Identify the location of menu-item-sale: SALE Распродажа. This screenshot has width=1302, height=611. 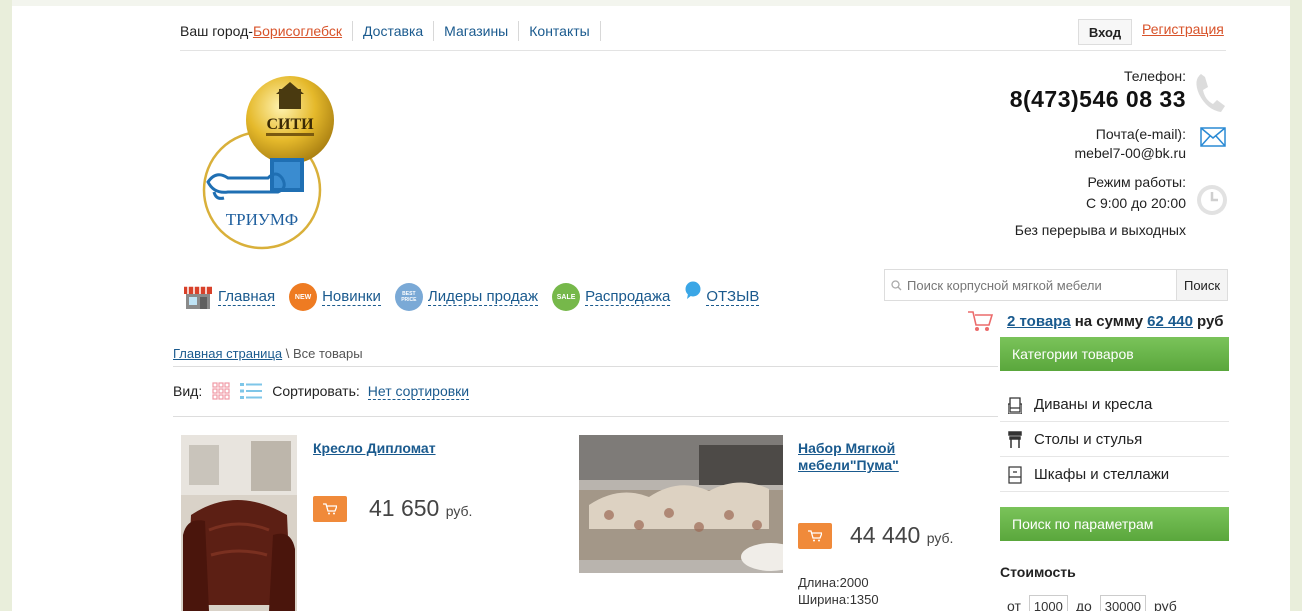
(611, 297).